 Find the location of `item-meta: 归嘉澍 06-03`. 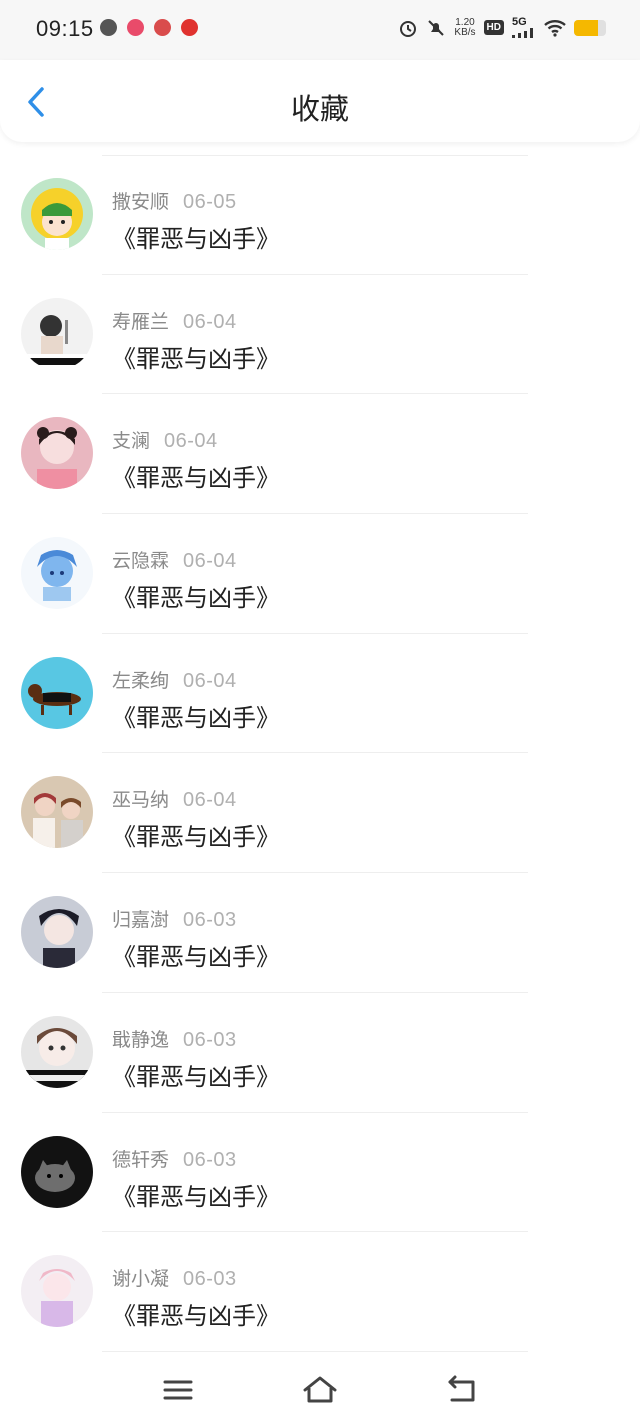

item-meta: 归嘉澍 06-03 is located at coordinates (174, 918).